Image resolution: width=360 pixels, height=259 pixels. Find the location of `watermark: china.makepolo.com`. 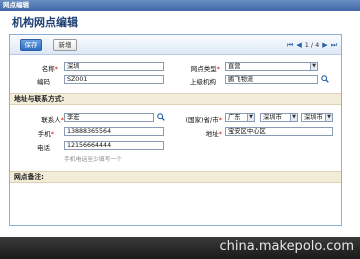

watermark: china.makepolo.com is located at coordinates (286, 246).